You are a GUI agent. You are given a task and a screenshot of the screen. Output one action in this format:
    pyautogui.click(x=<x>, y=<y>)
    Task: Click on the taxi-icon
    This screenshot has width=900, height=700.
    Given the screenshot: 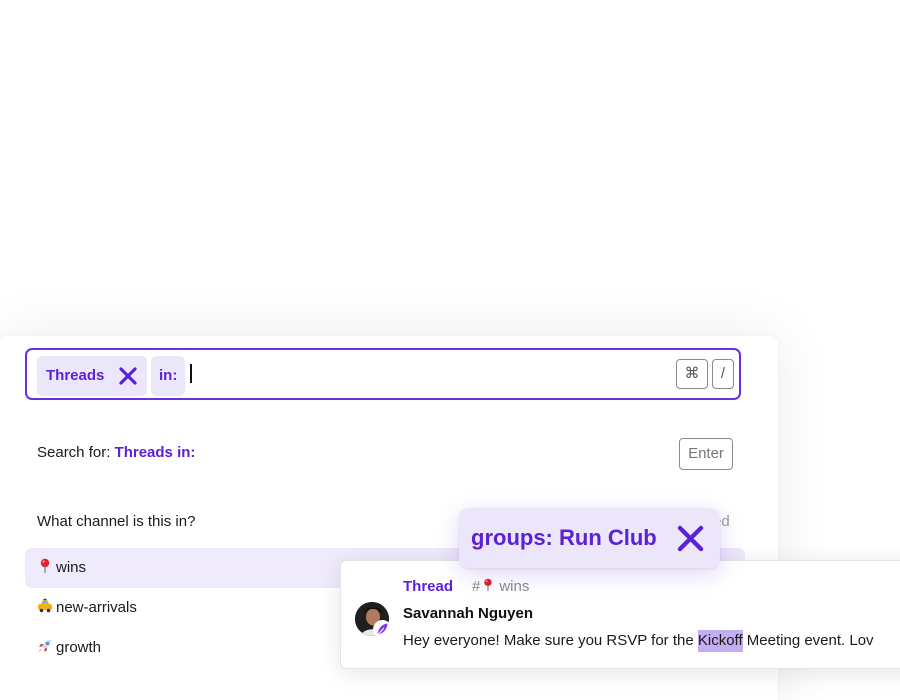 What is the action you would take?
    pyautogui.click(x=45, y=605)
    